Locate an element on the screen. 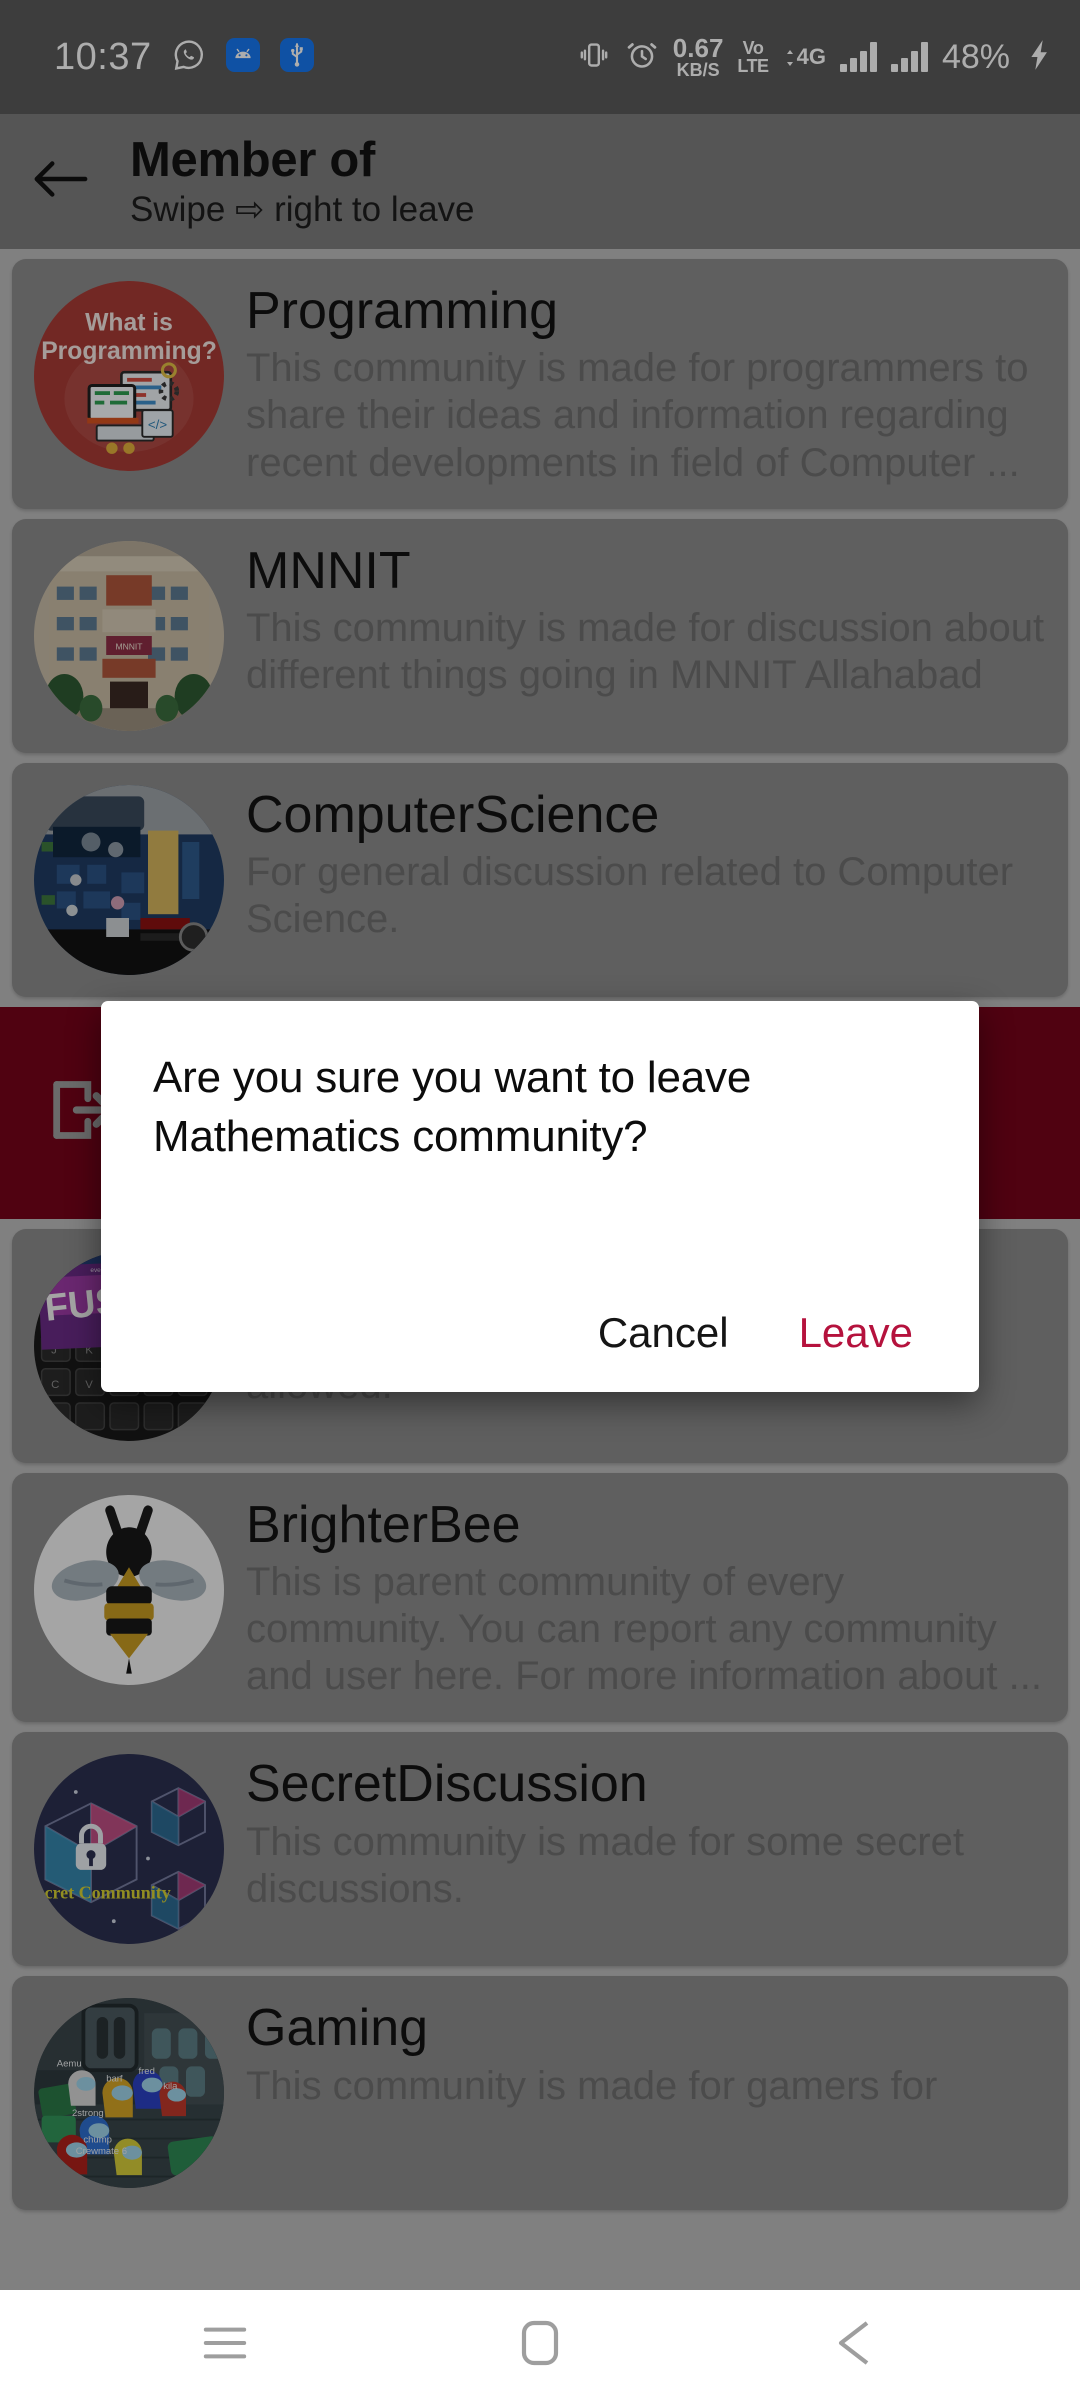 The width and height of the screenshot is (1080, 2400). home-button is located at coordinates (540, 2345).